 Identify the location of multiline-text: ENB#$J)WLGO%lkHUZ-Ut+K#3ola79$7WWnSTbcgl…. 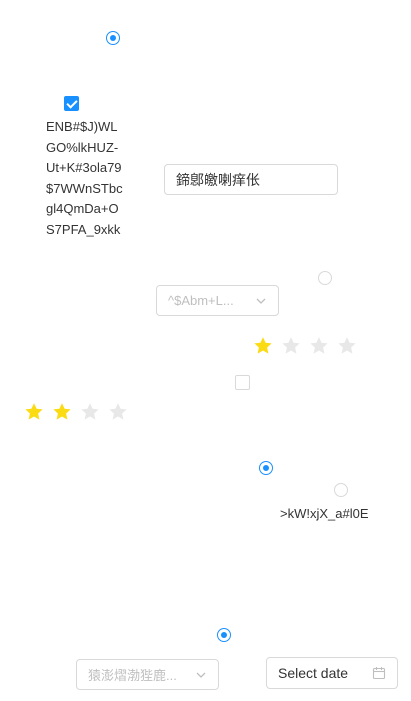
(84, 178).